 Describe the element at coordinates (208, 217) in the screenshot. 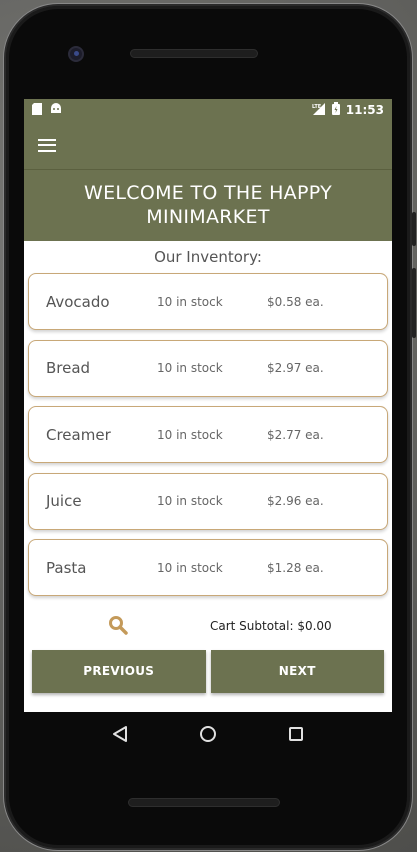

I see `banner-title-line2: MINIMARKET` at that location.